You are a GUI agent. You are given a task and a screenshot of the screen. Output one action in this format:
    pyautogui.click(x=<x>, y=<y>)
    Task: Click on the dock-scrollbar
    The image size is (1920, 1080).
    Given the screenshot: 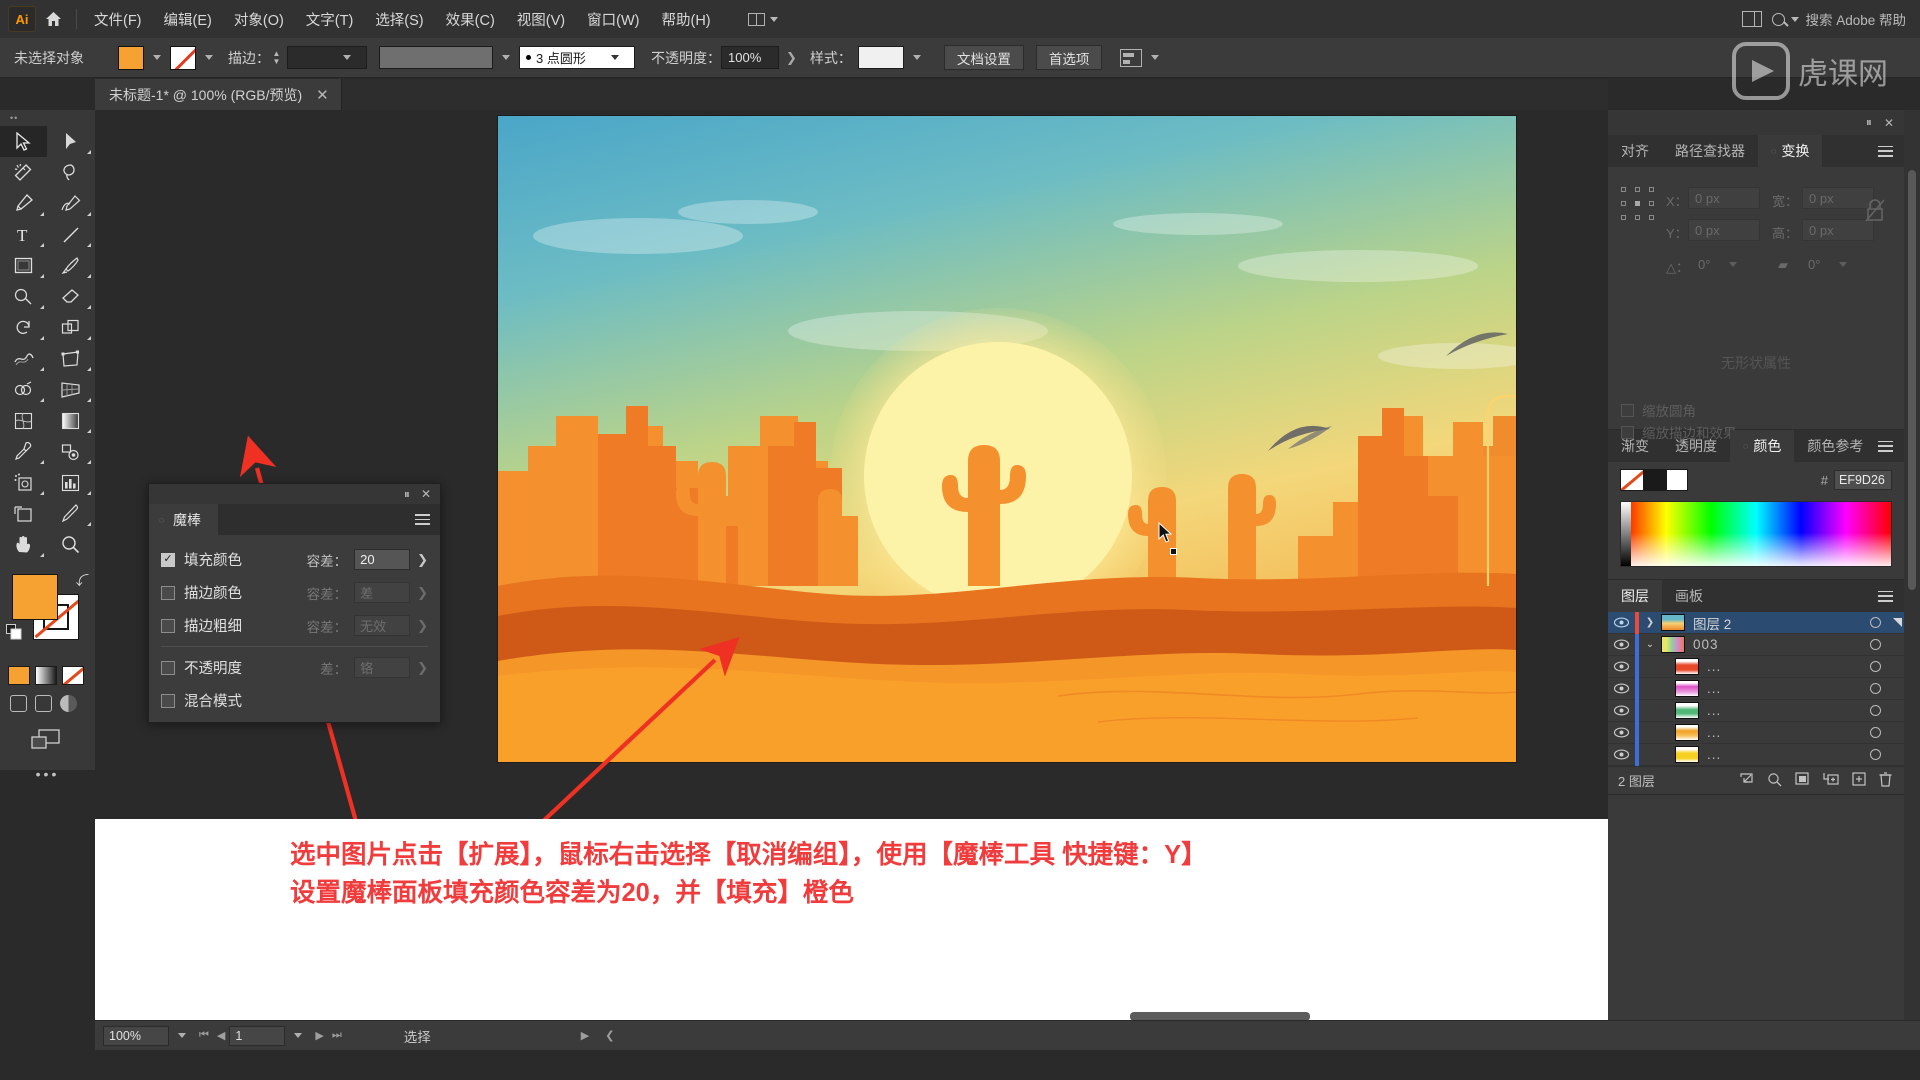 What is the action you would take?
    pyautogui.click(x=1912, y=565)
    